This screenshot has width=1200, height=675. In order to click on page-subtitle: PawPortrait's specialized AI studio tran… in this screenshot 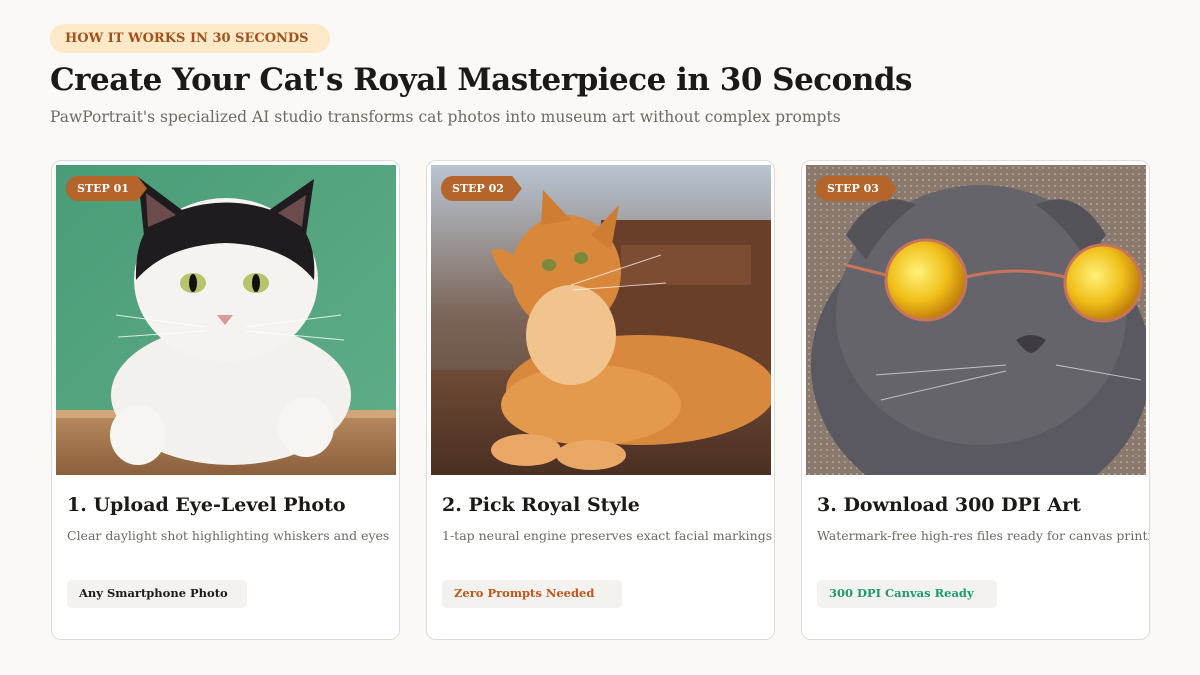, I will do `click(445, 117)`.